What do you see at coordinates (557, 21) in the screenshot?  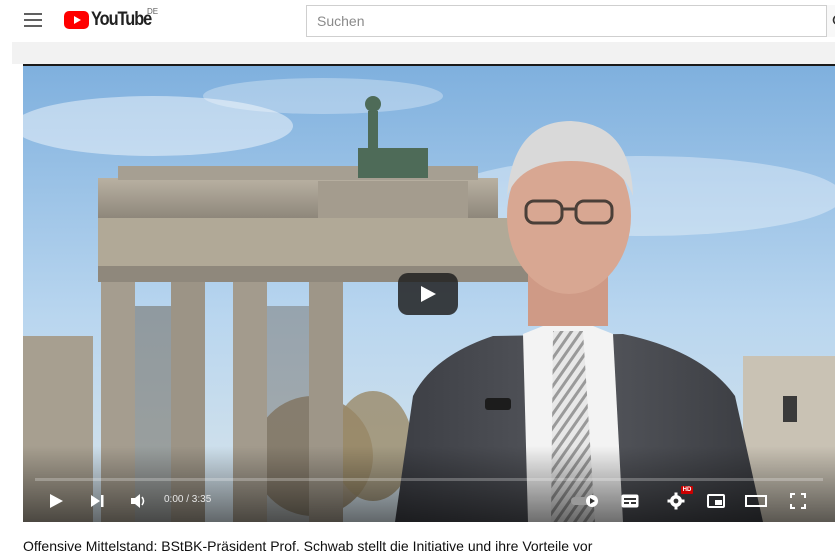 I see `search-input` at bounding box center [557, 21].